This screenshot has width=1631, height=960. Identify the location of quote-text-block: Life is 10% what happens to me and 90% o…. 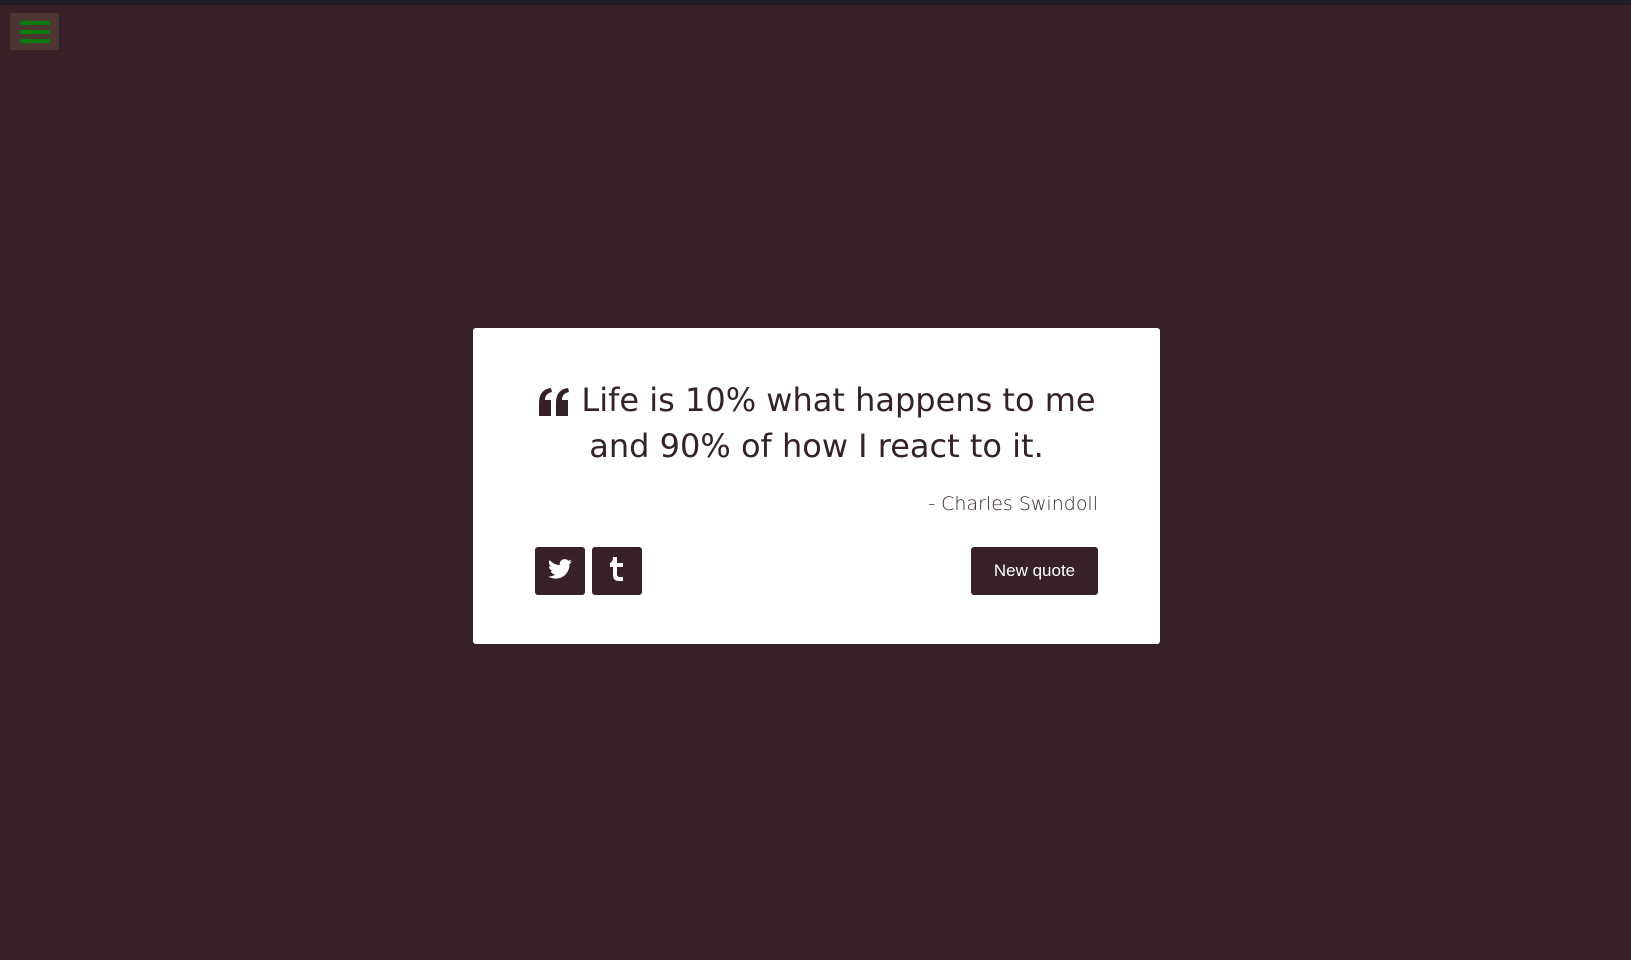
(816, 423).